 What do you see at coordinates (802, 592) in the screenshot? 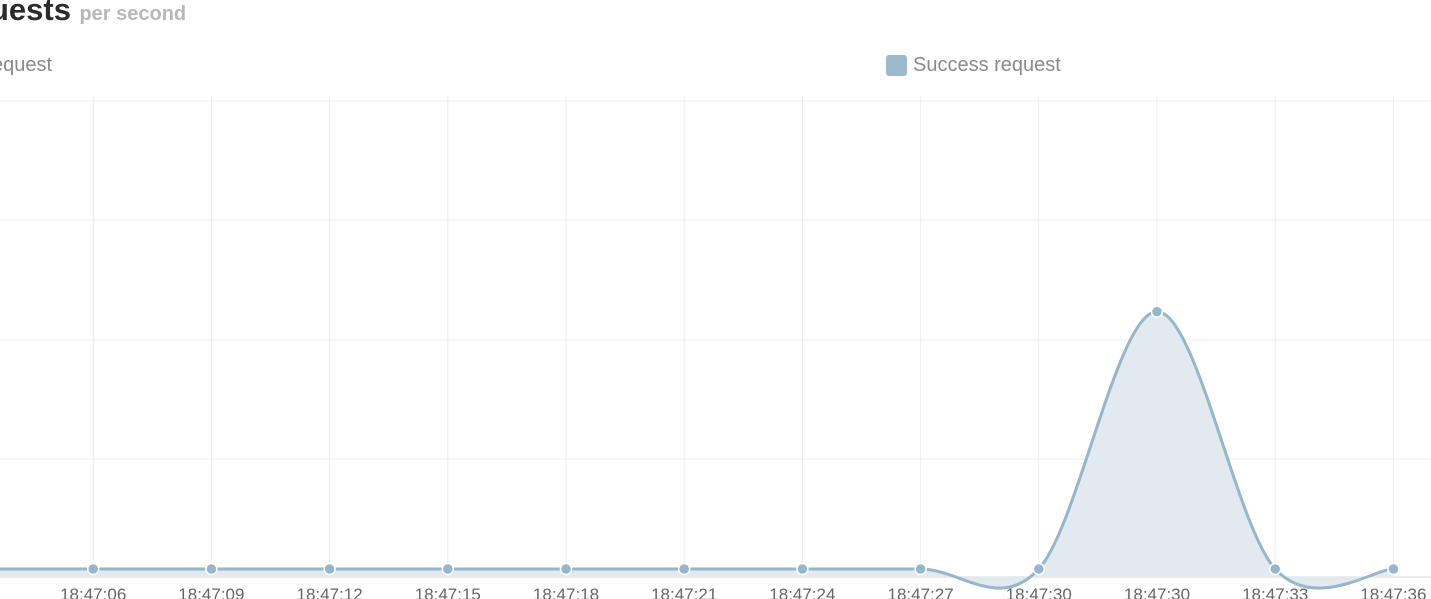
I see `x-tick-label: 18:47:24` at bounding box center [802, 592].